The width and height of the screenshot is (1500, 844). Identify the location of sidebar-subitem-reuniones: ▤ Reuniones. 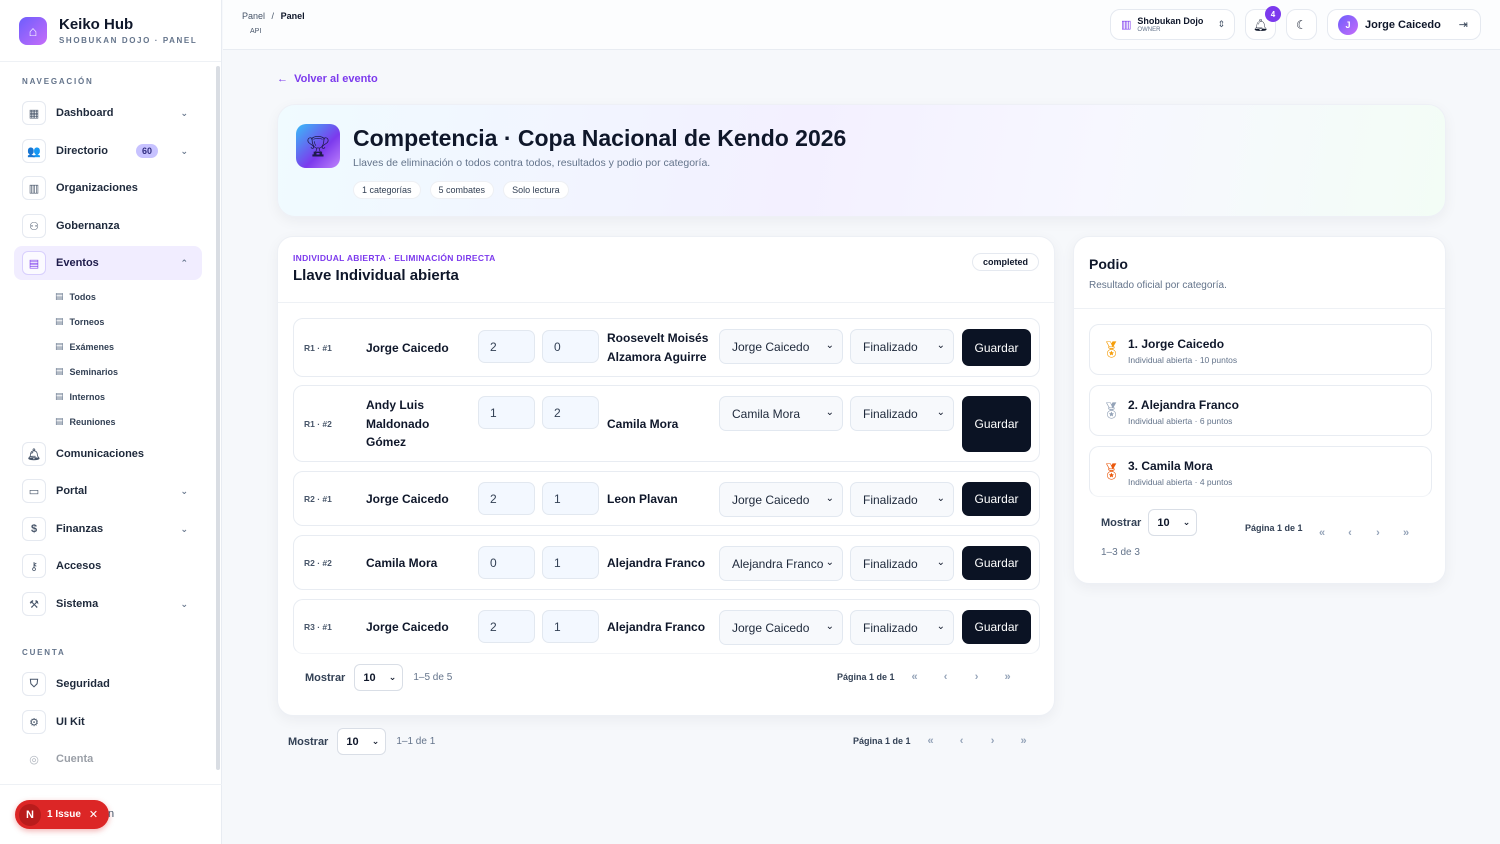
(85, 421).